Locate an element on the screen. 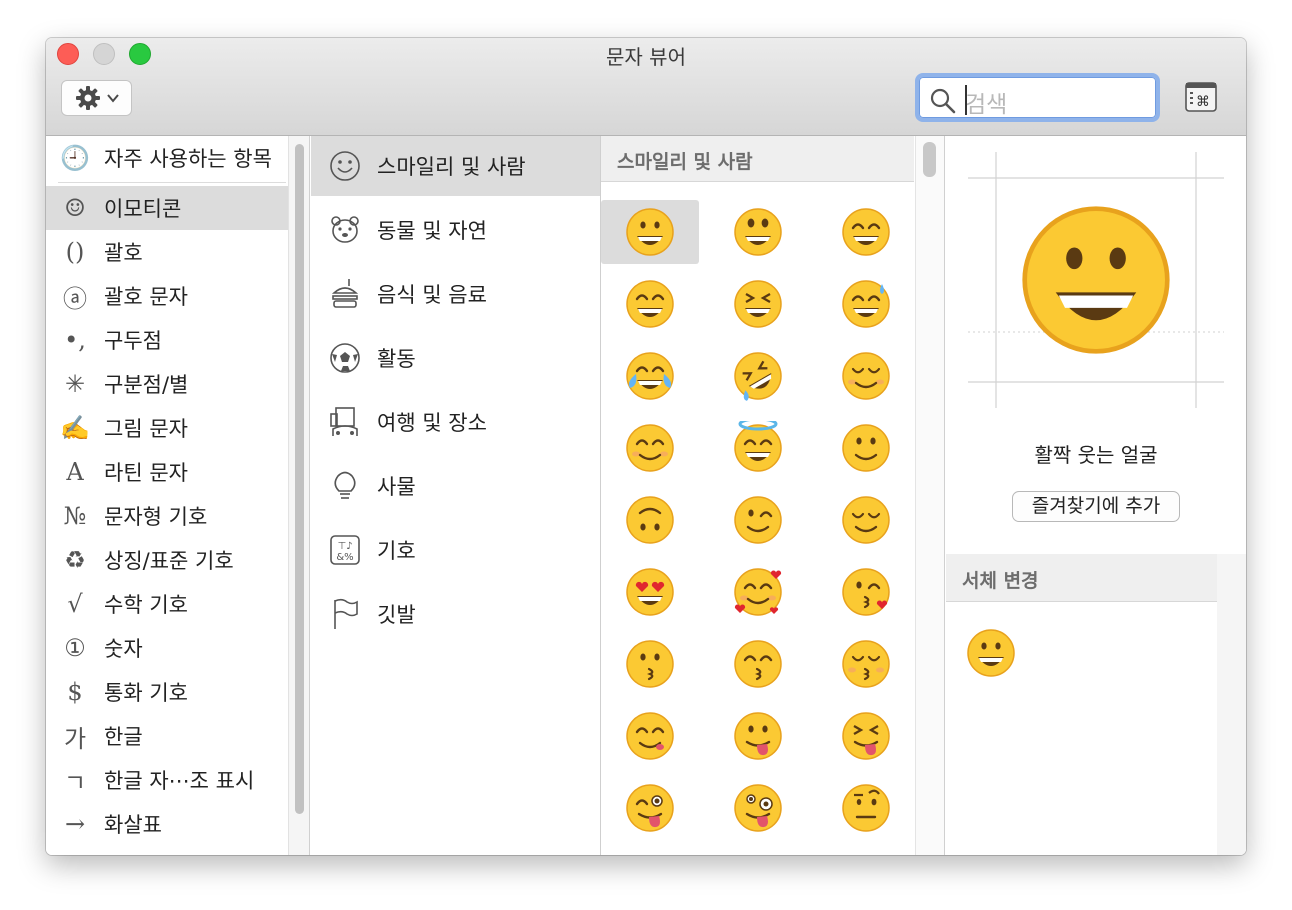 This screenshot has height=910, width=1292. emoji-blush is located at coordinates (650, 448).